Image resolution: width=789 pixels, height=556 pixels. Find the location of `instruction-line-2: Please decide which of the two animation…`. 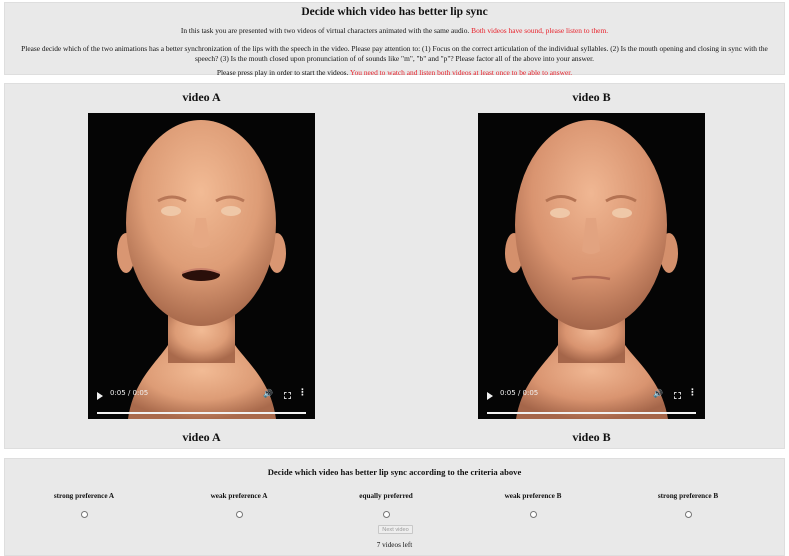

instruction-line-2: Please decide which of the two animation… is located at coordinates (394, 53).